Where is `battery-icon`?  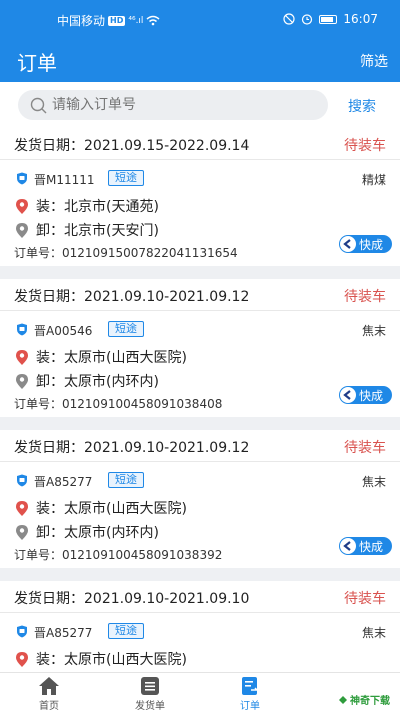
battery-icon is located at coordinates (328, 19).